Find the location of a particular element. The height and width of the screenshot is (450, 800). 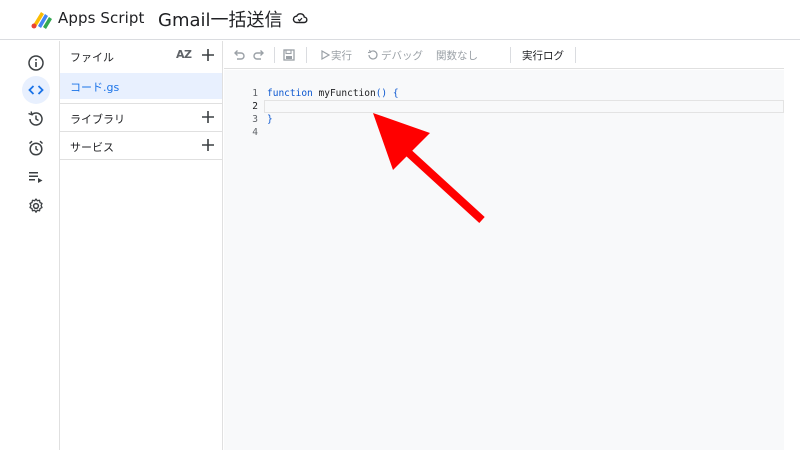

top-bar: Apps Script Gmail一括送信 is located at coordinates (400, 20).